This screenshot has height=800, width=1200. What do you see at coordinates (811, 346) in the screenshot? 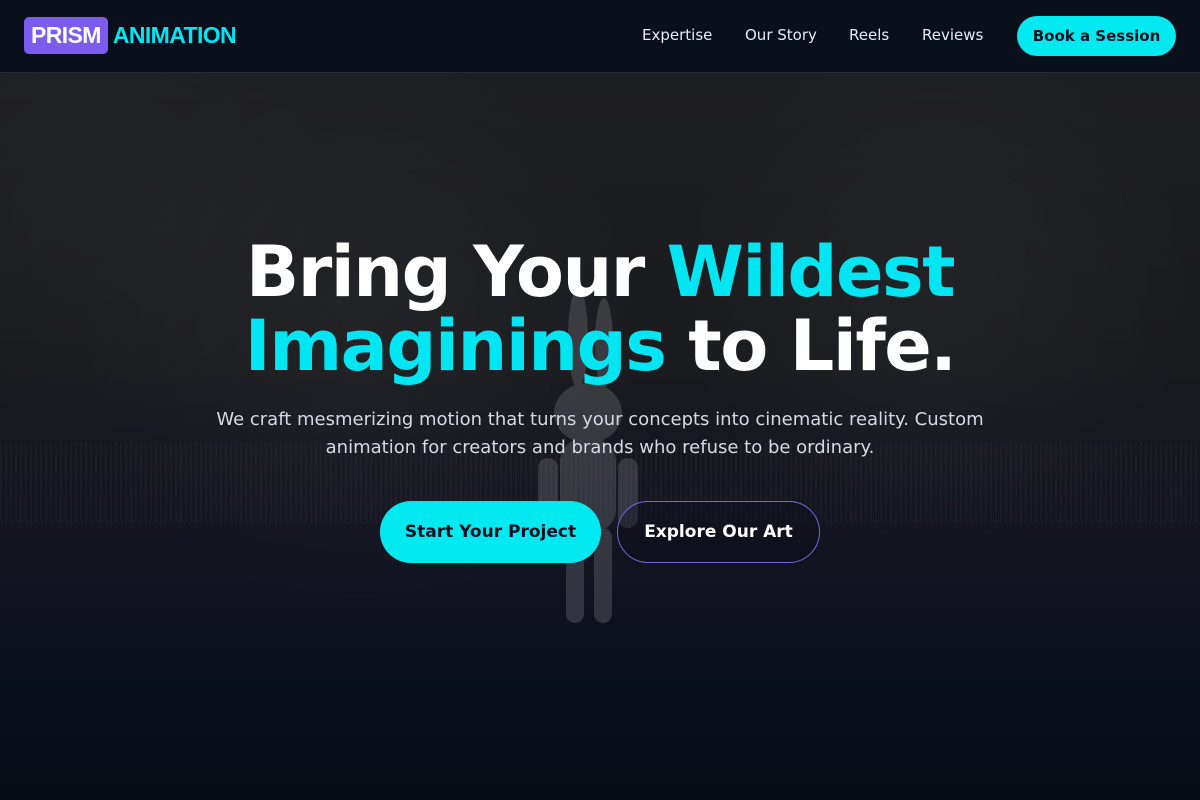
I see `headline-text-end: to Life.` at bounding box center [811, 346].